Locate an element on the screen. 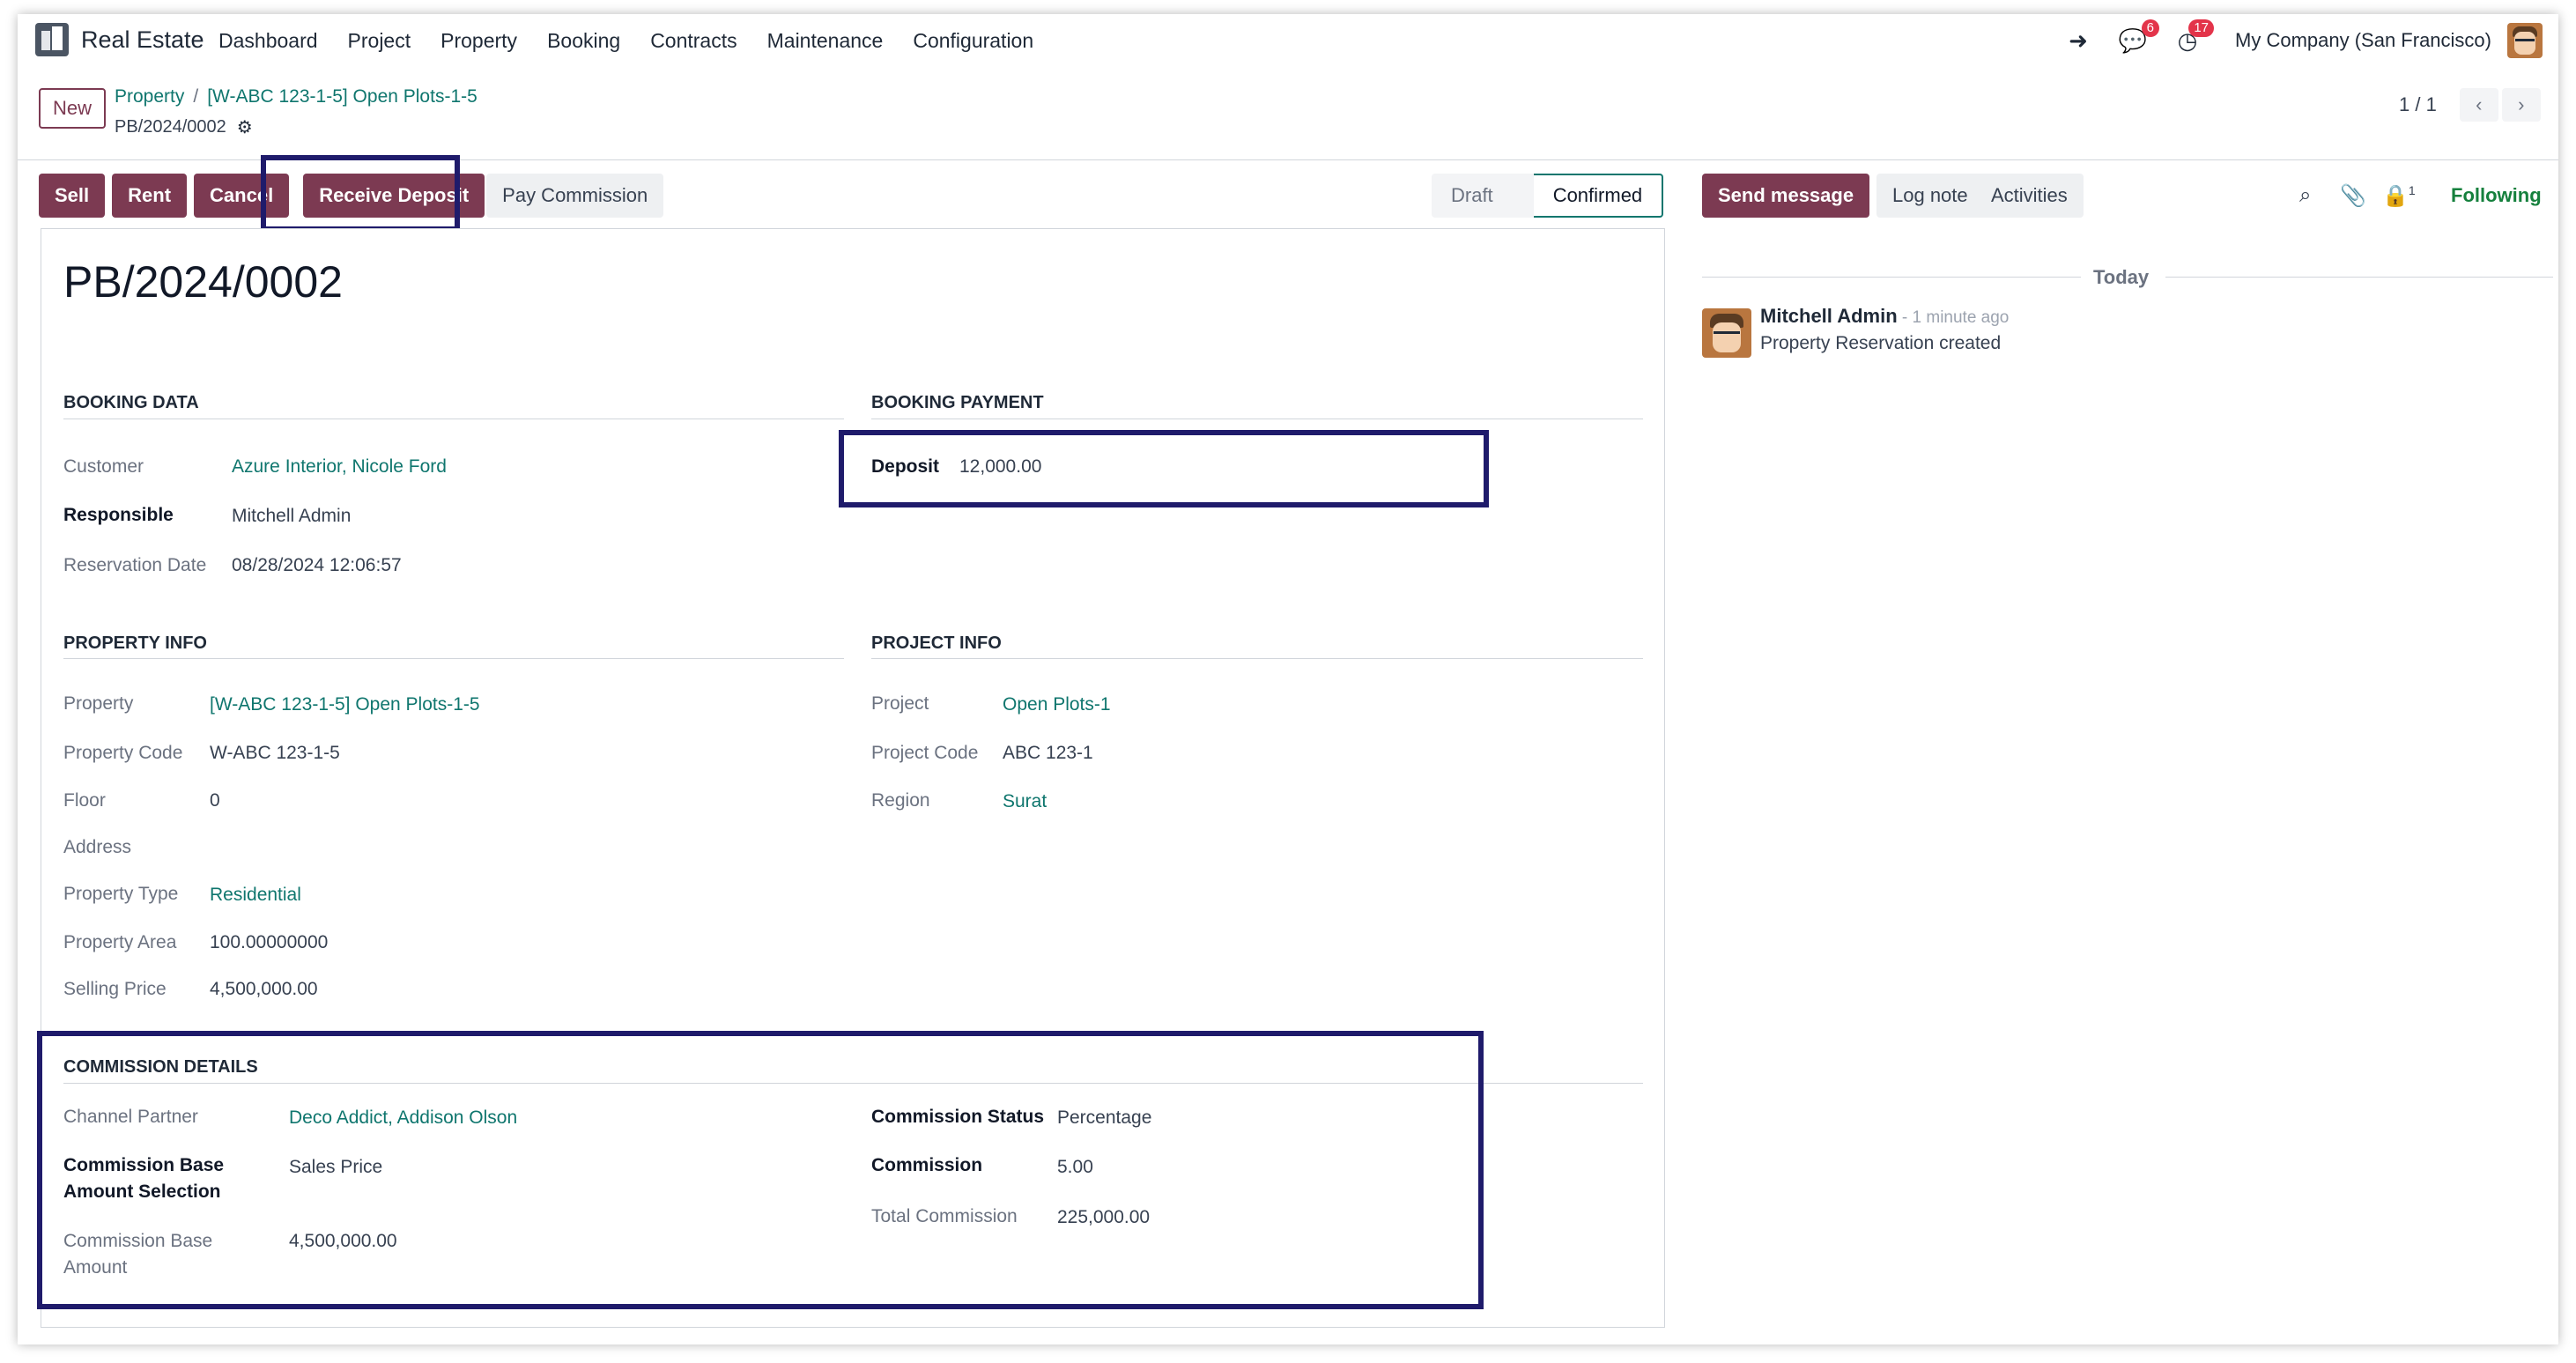  menu-dashboard: Dashboard is located at coordinates (268, 41).